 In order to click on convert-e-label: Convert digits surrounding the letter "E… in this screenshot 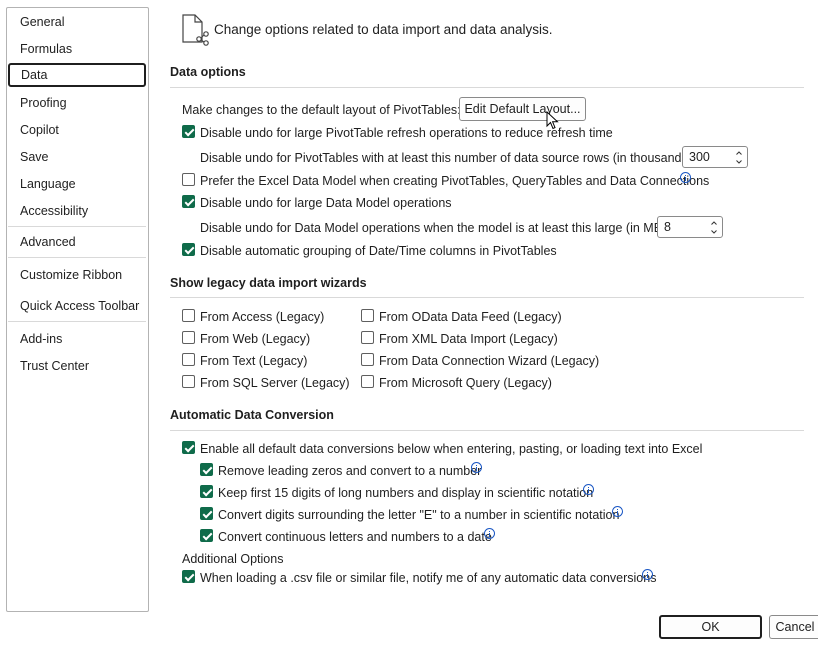, I will do `click(419, 515)`.